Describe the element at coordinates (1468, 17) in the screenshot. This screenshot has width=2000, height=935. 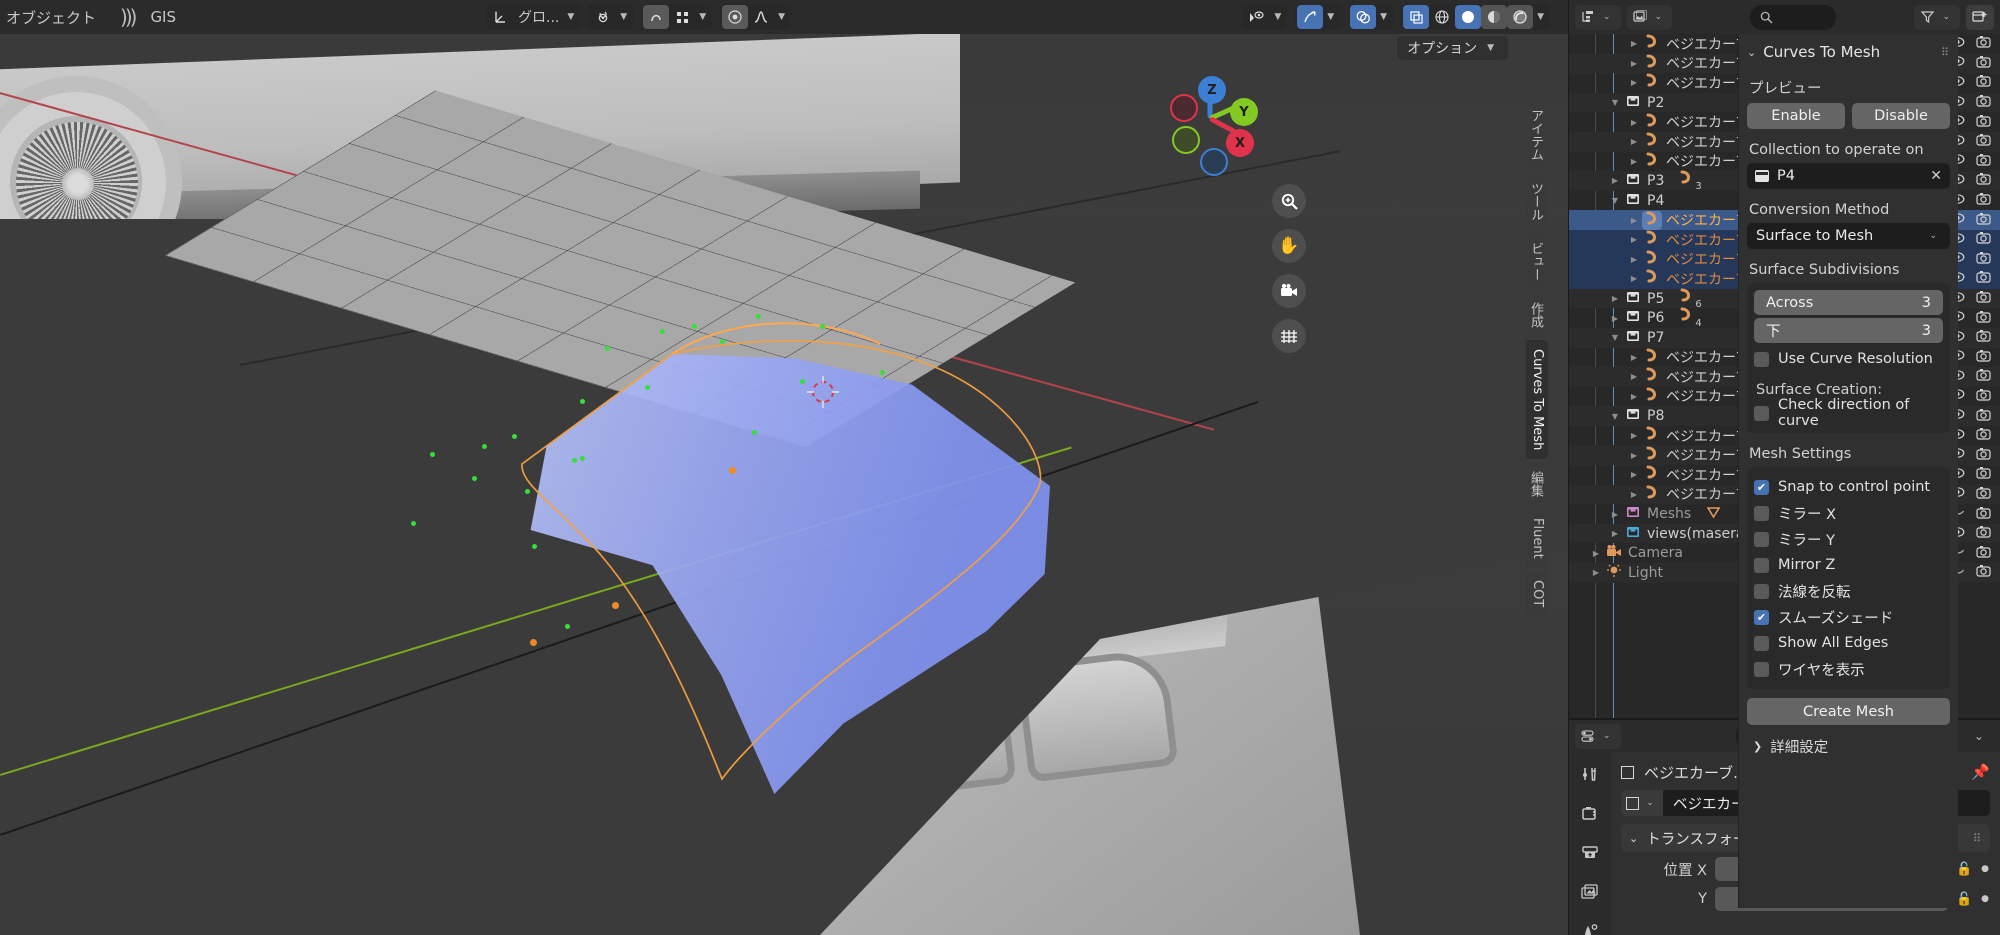
I see `shading-solid-icon` at that location.